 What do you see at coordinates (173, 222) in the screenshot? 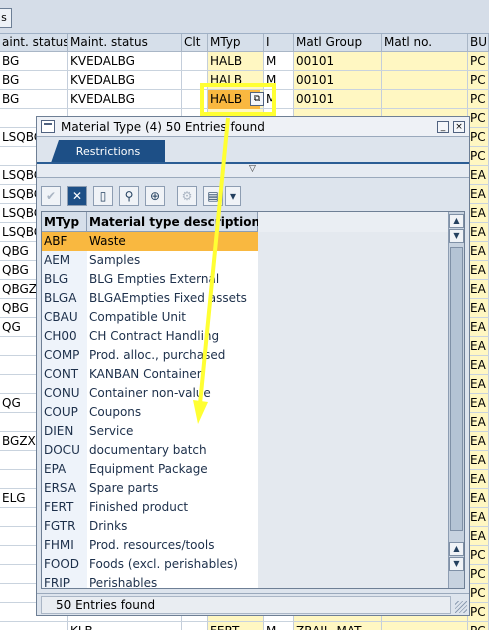
I see `column-header-description: Material type description` at bounding box center [173, 222].